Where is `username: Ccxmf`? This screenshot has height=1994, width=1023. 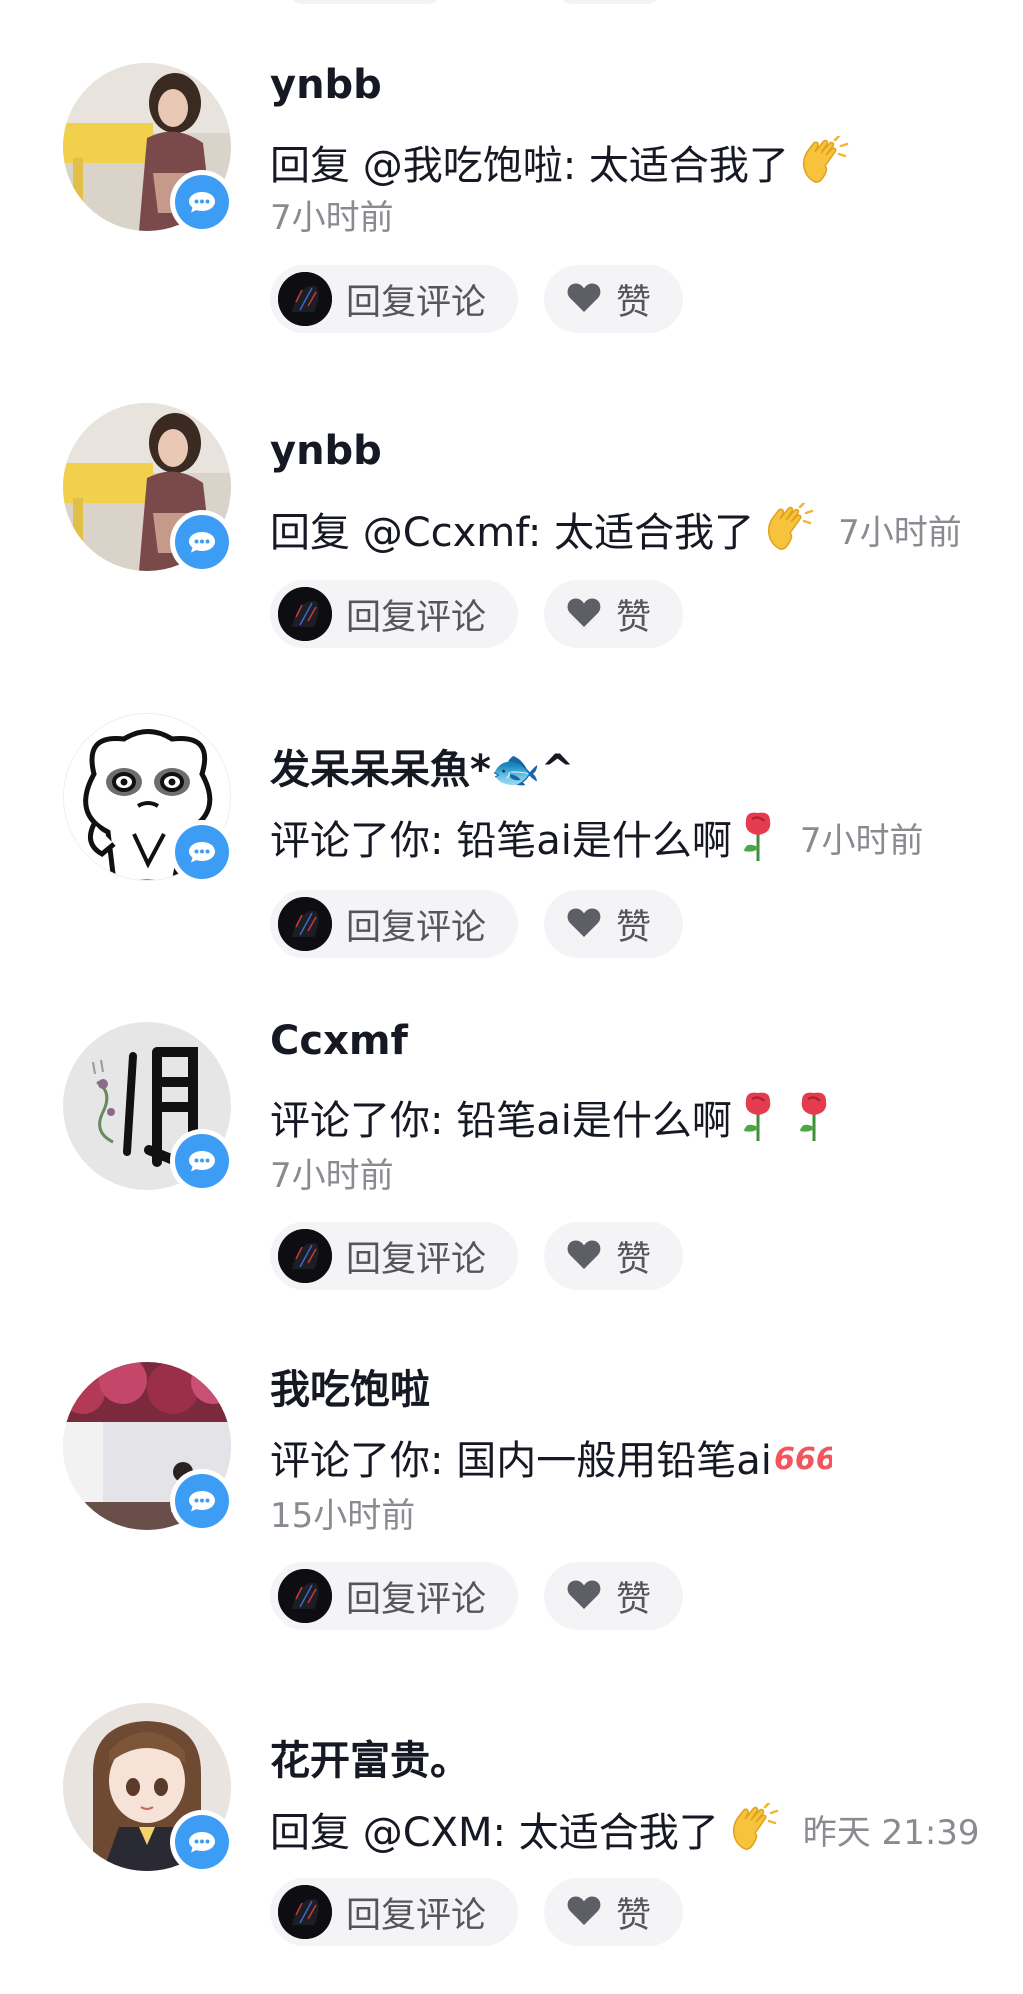 username: Ccxmf is located at coordinates (339, 1041).